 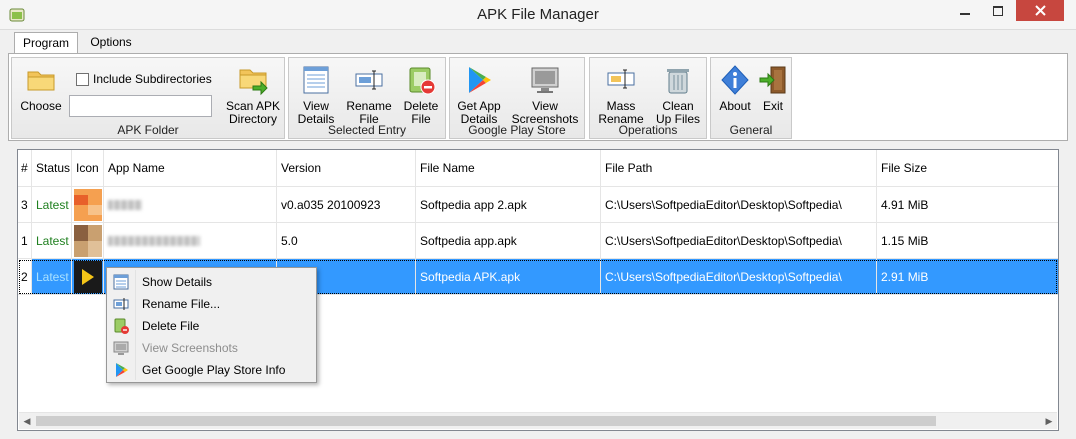 I want to click on choose-button: Choose, so click(x=41, y=88).